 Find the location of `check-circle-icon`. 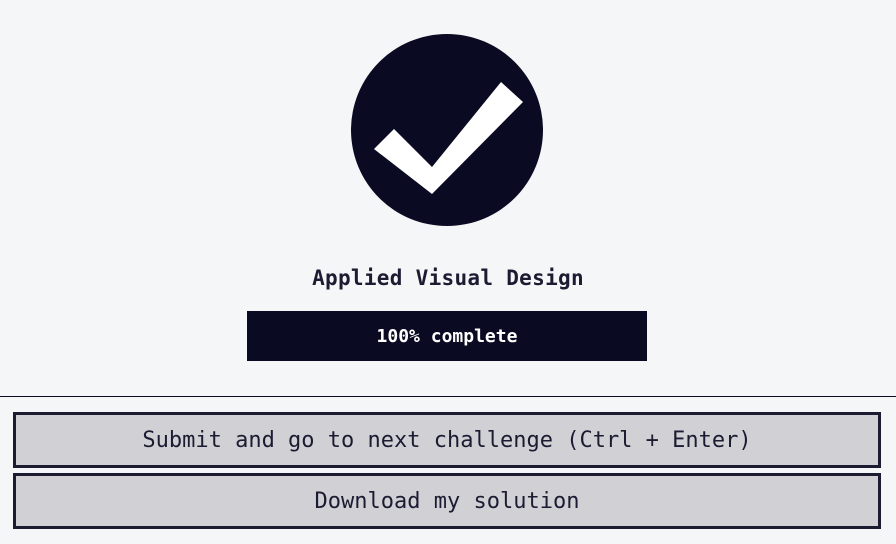

check-circle-icon is located at coordinates (447, 130).